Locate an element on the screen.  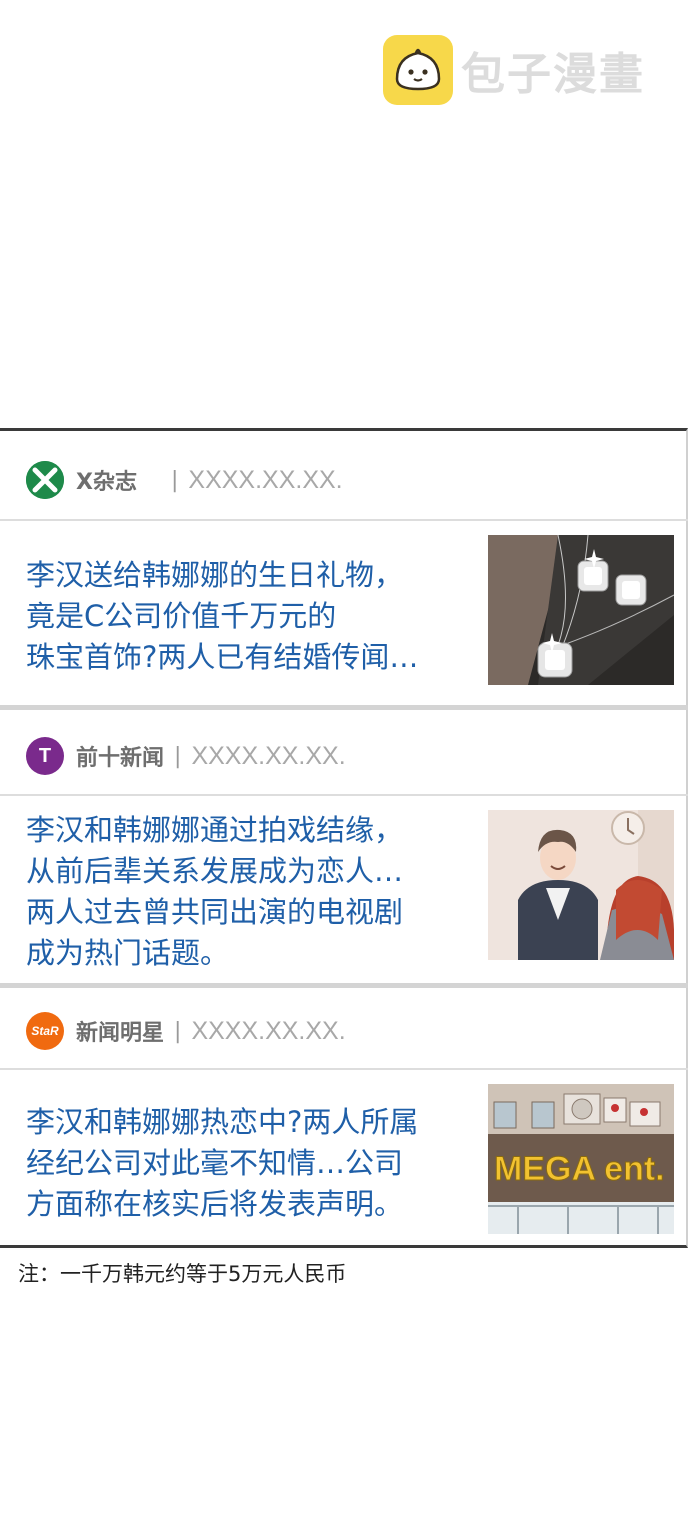
source-name: 前十新闻 is located at coordinates (120, 758).